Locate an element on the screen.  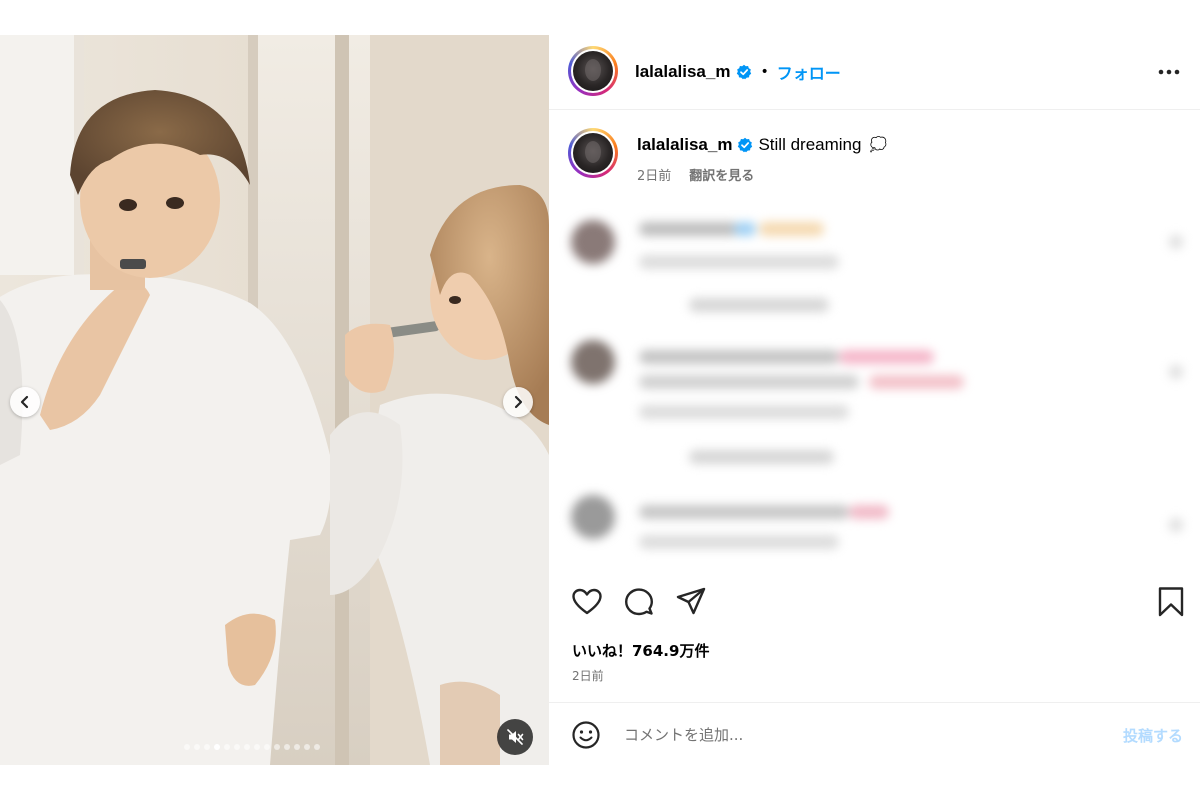
caption-username: lalalalisa_m is located at coordinates (684, 145).